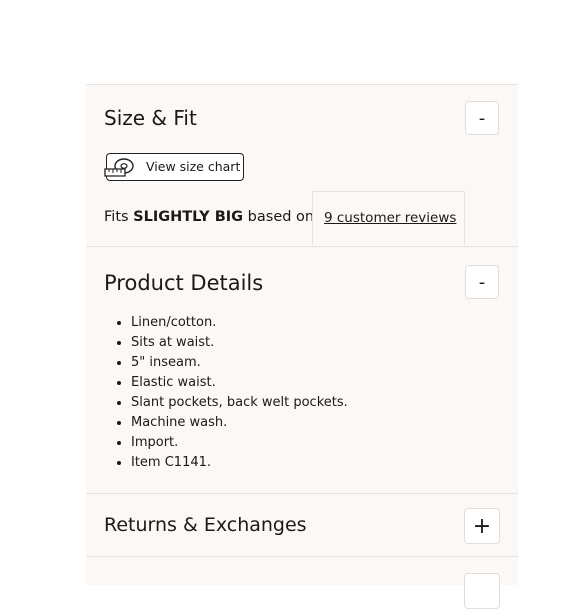  I want to click on returns-section: Returns & Exchanges +, so click(302, 525).